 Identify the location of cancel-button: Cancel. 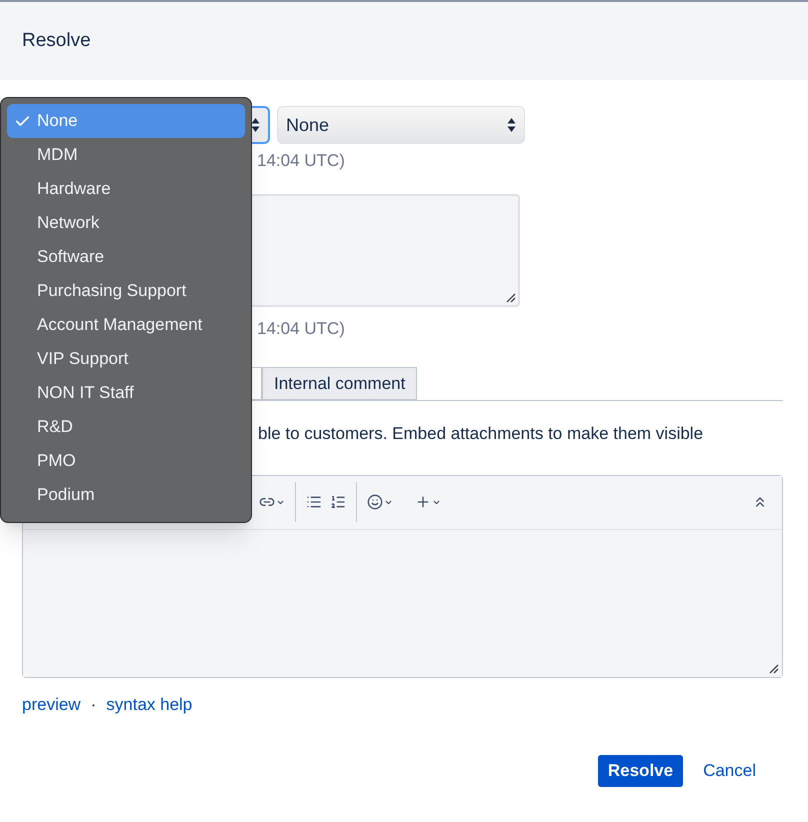
(729, 771).